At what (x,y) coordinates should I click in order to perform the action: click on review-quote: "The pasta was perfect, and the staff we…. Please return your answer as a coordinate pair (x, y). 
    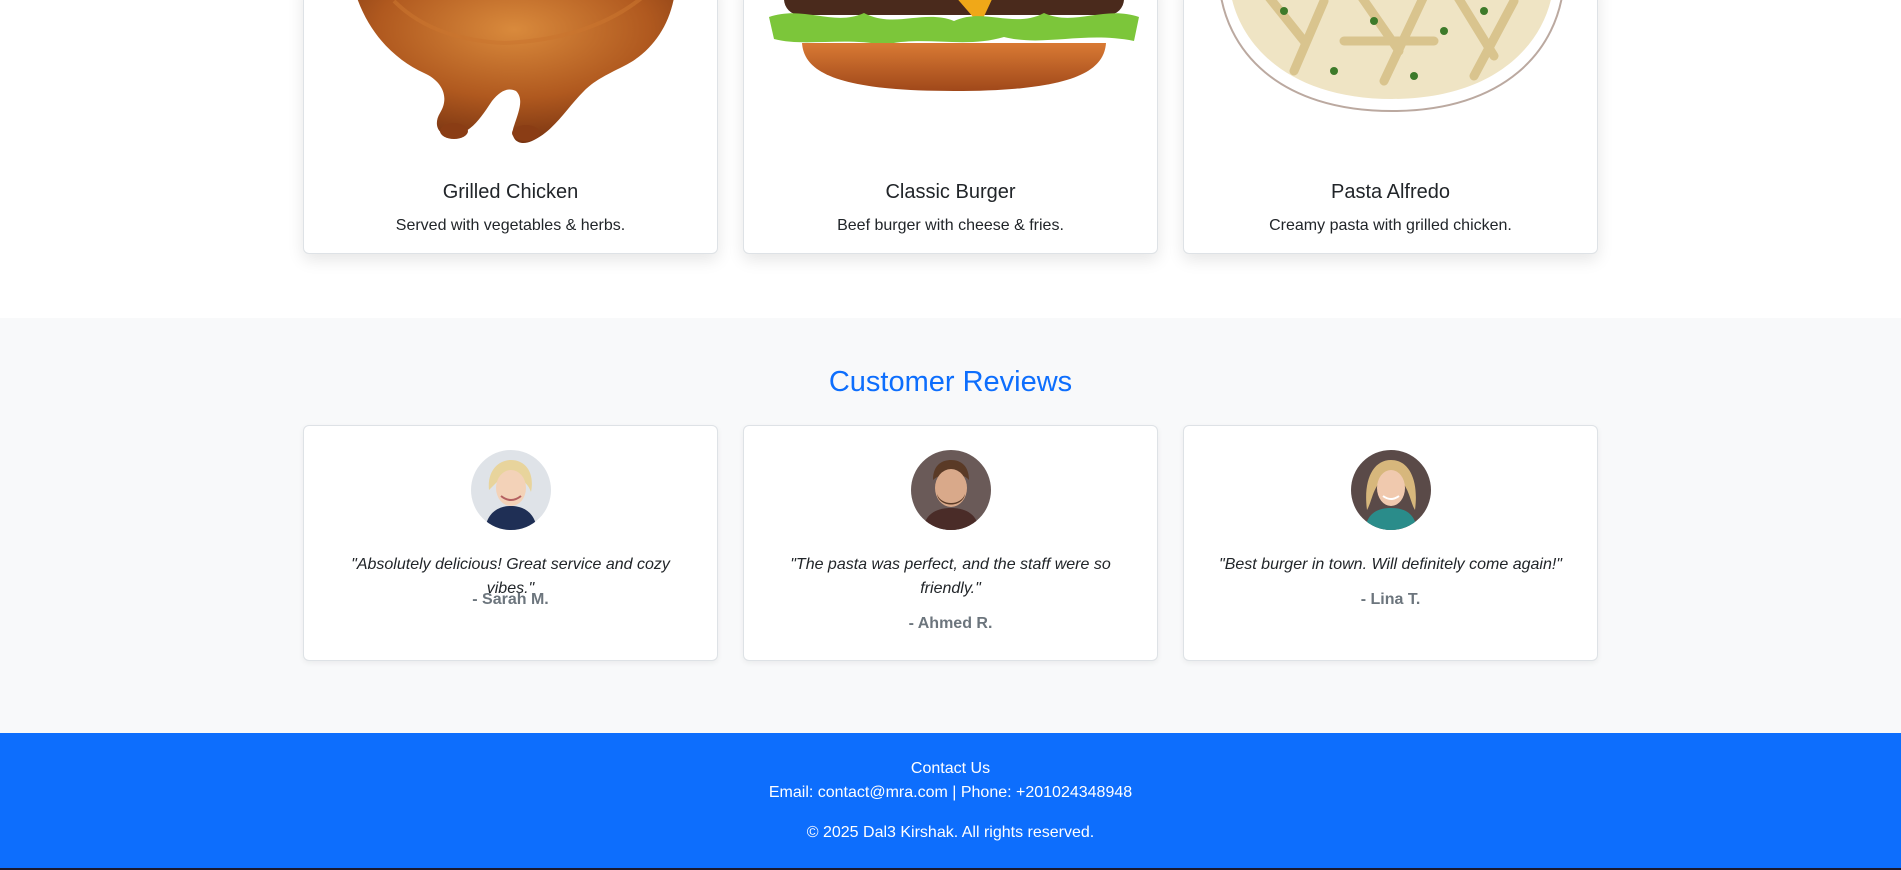
    Looking at the image, I should click on (950, 576).